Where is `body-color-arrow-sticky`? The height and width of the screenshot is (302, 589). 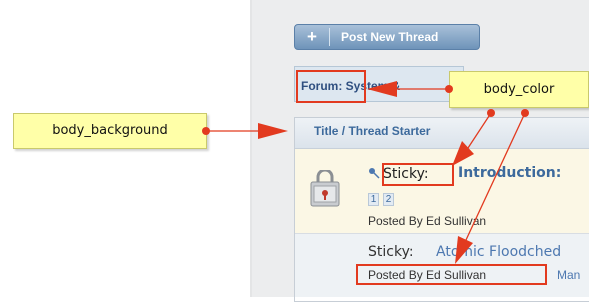
body-color-arrow-sticky is located at coordinates (473, 137).